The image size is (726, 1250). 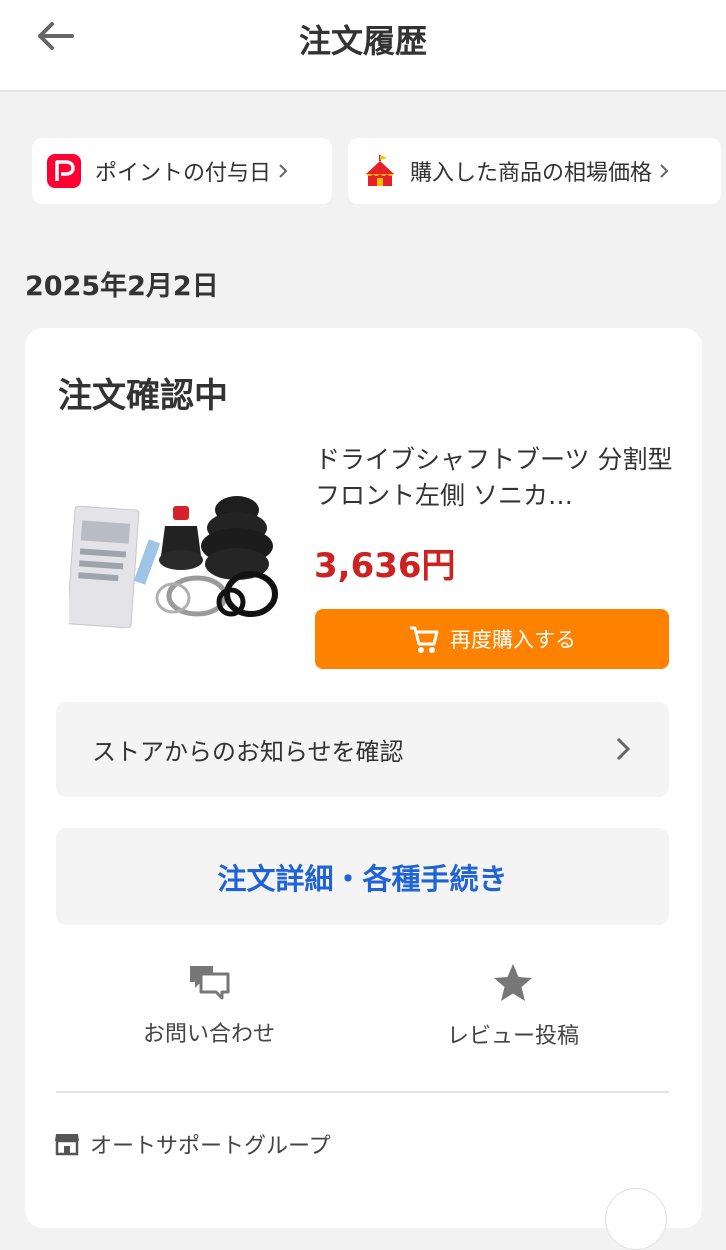 I want to click on tent-icon, so click(x=380, y=170).